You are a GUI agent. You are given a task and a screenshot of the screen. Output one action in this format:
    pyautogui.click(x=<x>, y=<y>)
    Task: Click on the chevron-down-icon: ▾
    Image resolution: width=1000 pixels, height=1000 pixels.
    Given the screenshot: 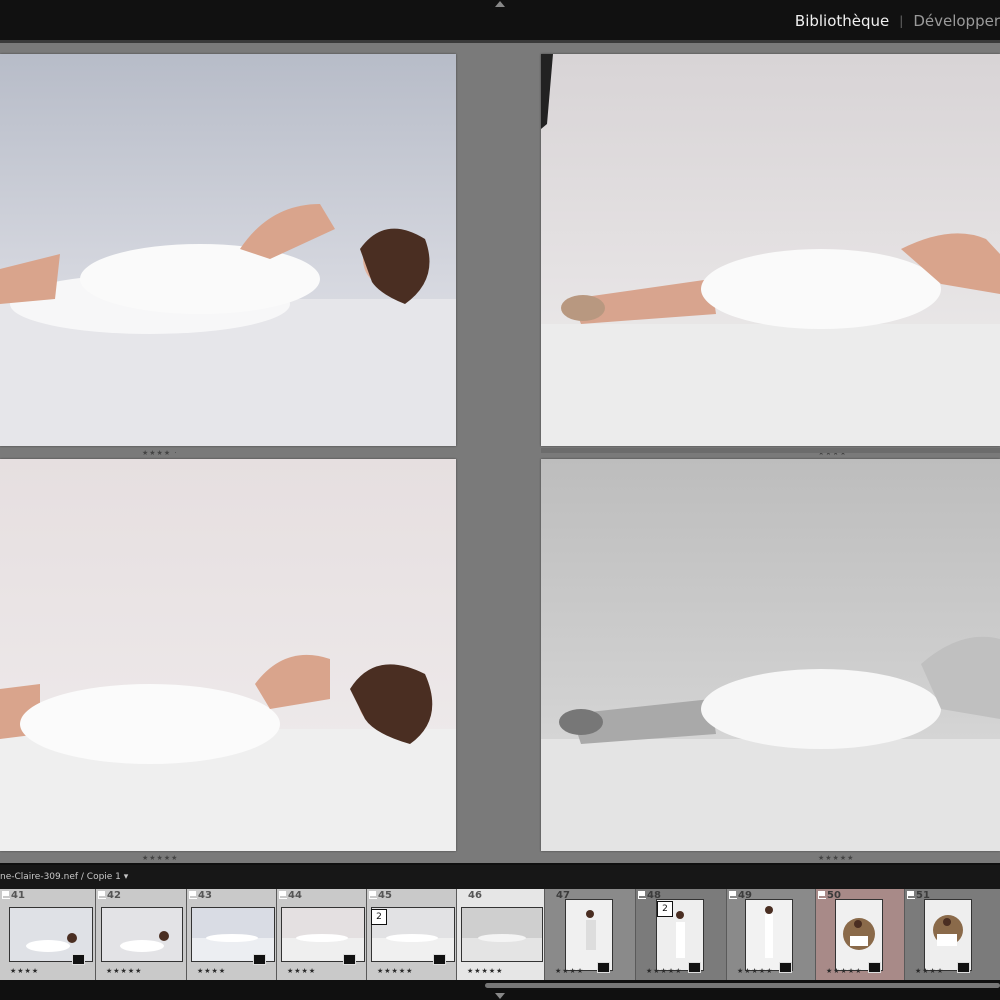 What is the action you would take?
    pyautogui.click(x=126, y=877)
    